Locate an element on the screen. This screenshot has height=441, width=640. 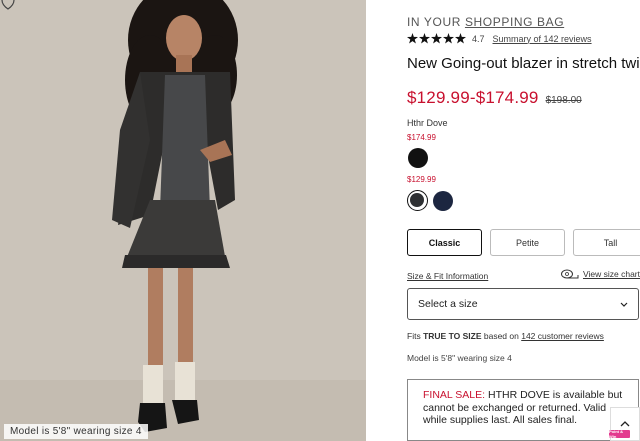
customer-reviews-link: 142 customer reviews is located at coordinates (562, 336).